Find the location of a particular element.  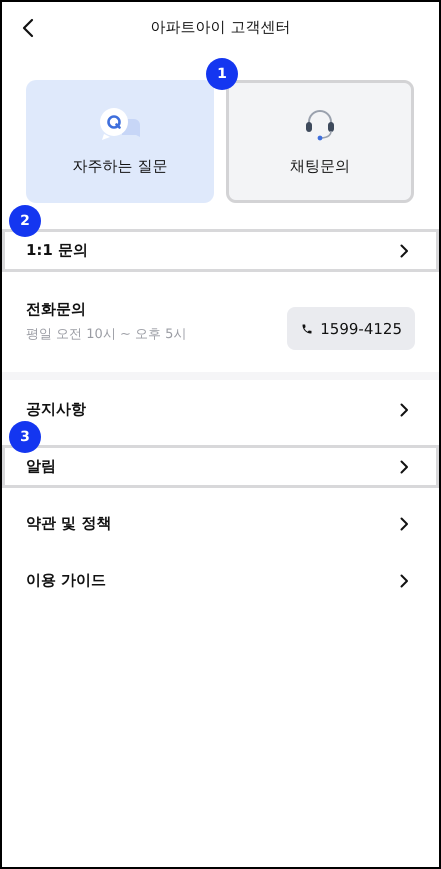

menu-row: 1:1 문의 is located at coordinates (220, 250).